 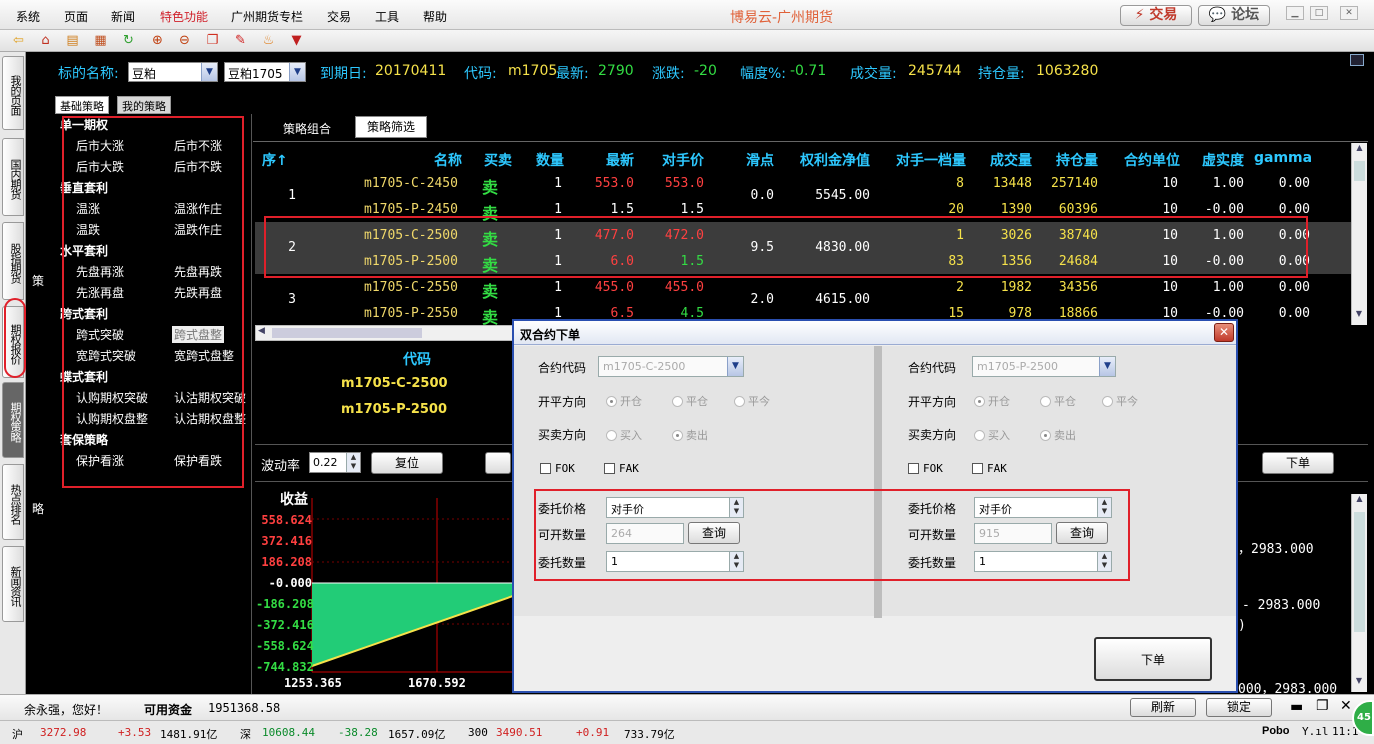 I want to click on col-last: 最新, so click(x=615, y=160).